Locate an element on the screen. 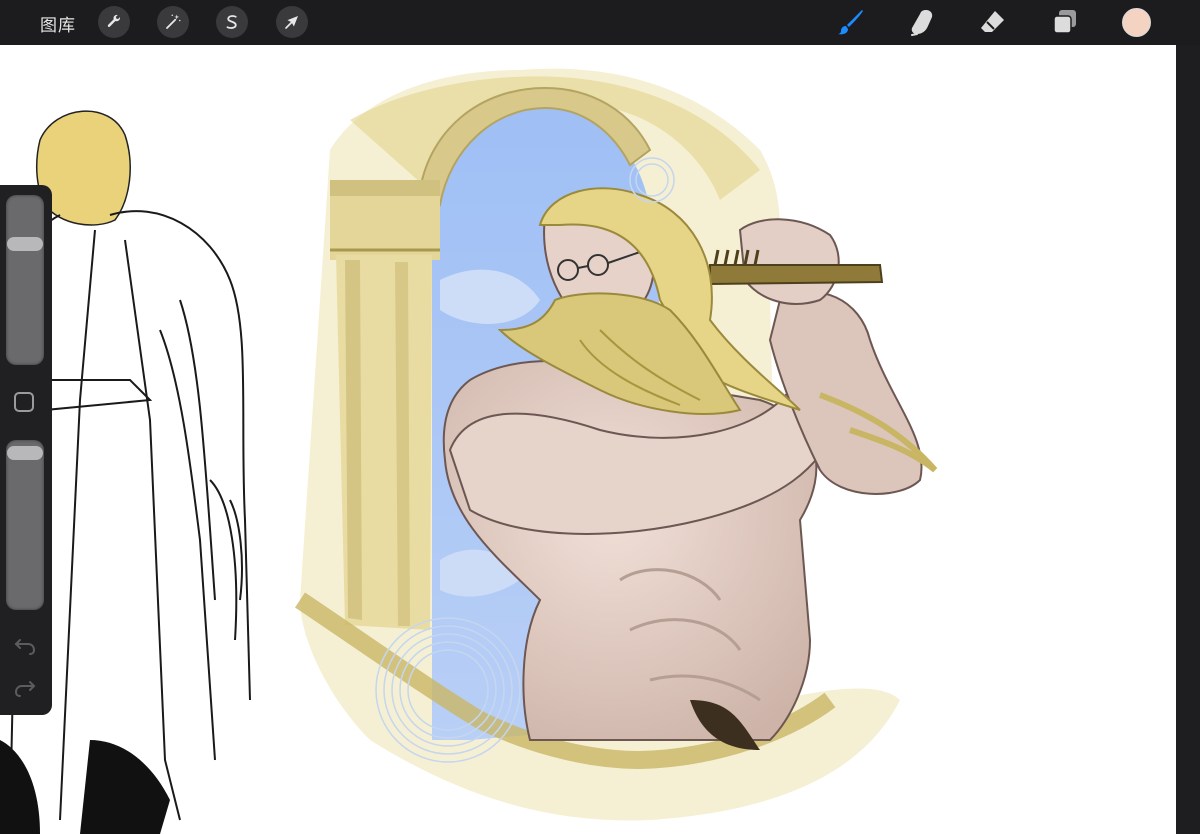 The height and width of the screenshot is (834, 1200). adjustments-button is located at coordinates (173, 22).